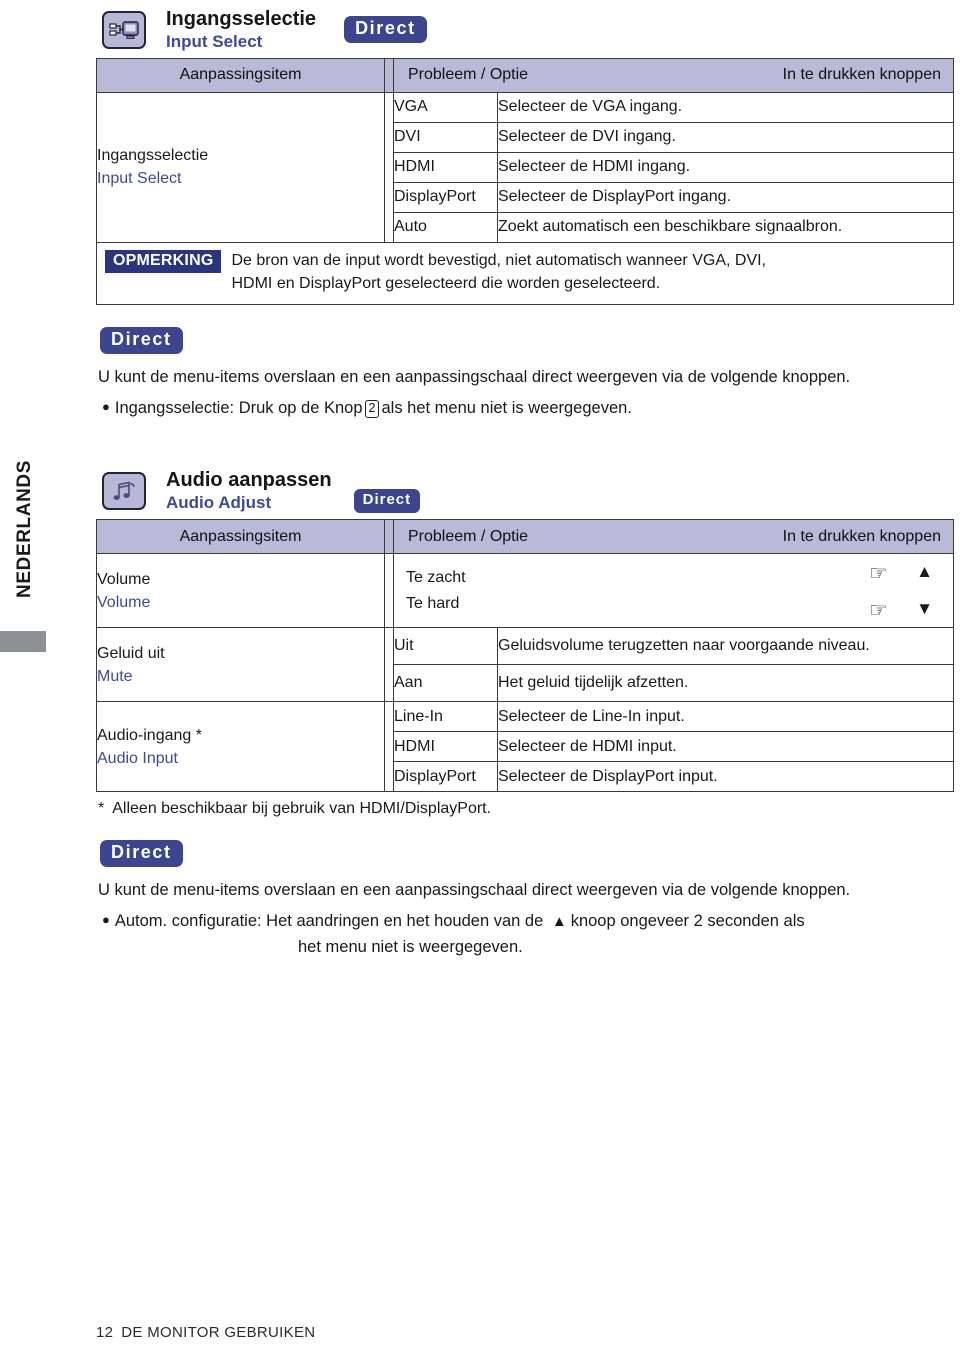 The height and width of the screenshot is (1359, 960). Describe the element at coordinates (137, 758) in the screenshot. I see `row-item-en: Audio Input` at that location.